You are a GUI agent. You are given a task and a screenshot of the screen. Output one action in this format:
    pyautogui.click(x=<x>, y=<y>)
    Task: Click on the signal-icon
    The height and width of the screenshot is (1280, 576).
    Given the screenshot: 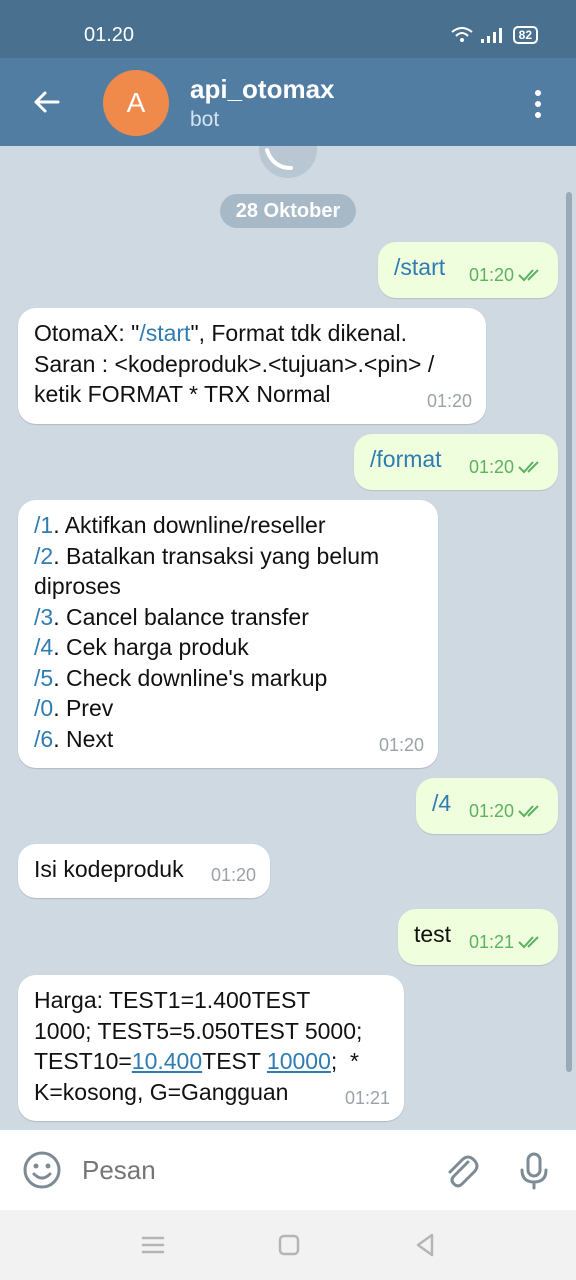 What is the action you would take?
    pyautogui.click(x=491, y=35)
    